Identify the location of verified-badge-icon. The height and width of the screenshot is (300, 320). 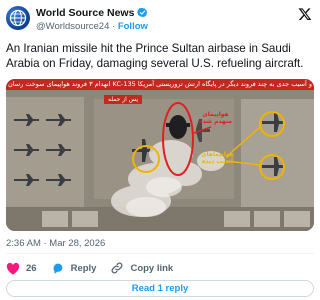
(142, 12).